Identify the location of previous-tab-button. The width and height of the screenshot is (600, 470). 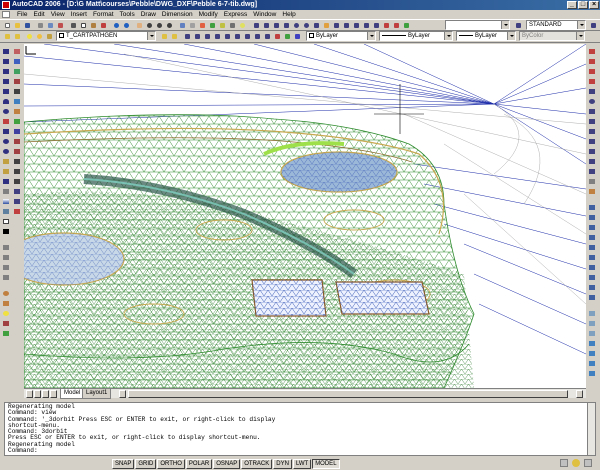
(37, 394).